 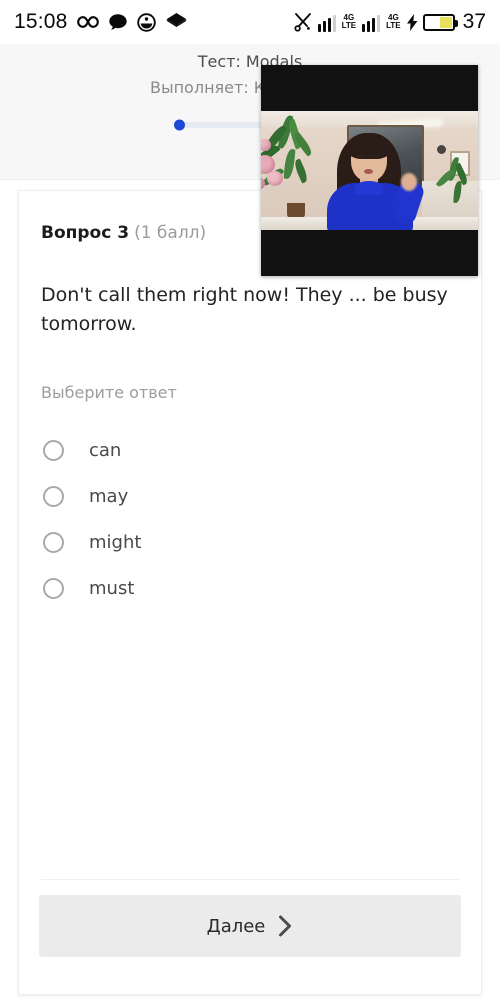 What do you see at coordinates (85, 233) in the screenshot?
I see `question-number: Вопрос 3` at bounding box center [85, 233].